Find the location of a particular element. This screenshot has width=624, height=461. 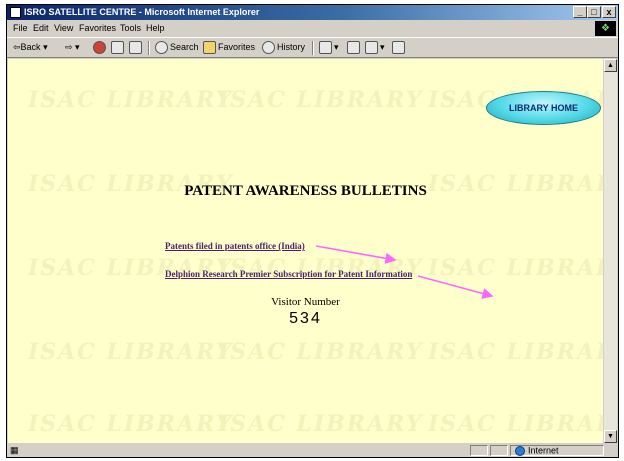

refresh-icon is located at coordinates (117, 48).